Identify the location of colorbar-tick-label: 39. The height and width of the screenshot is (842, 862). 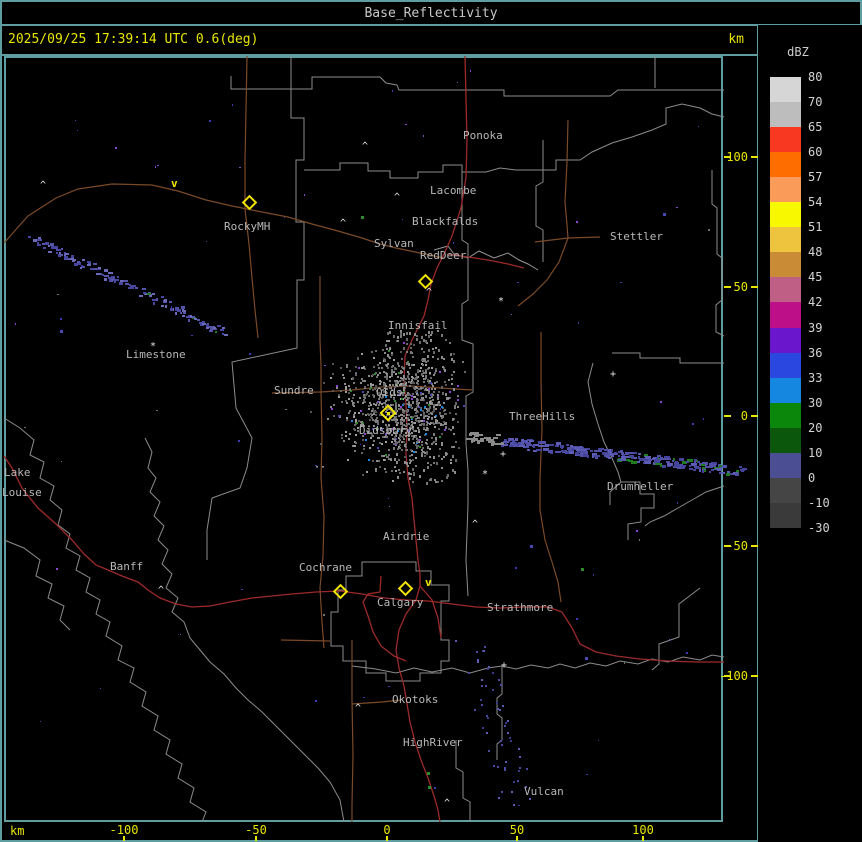
(815, 327).